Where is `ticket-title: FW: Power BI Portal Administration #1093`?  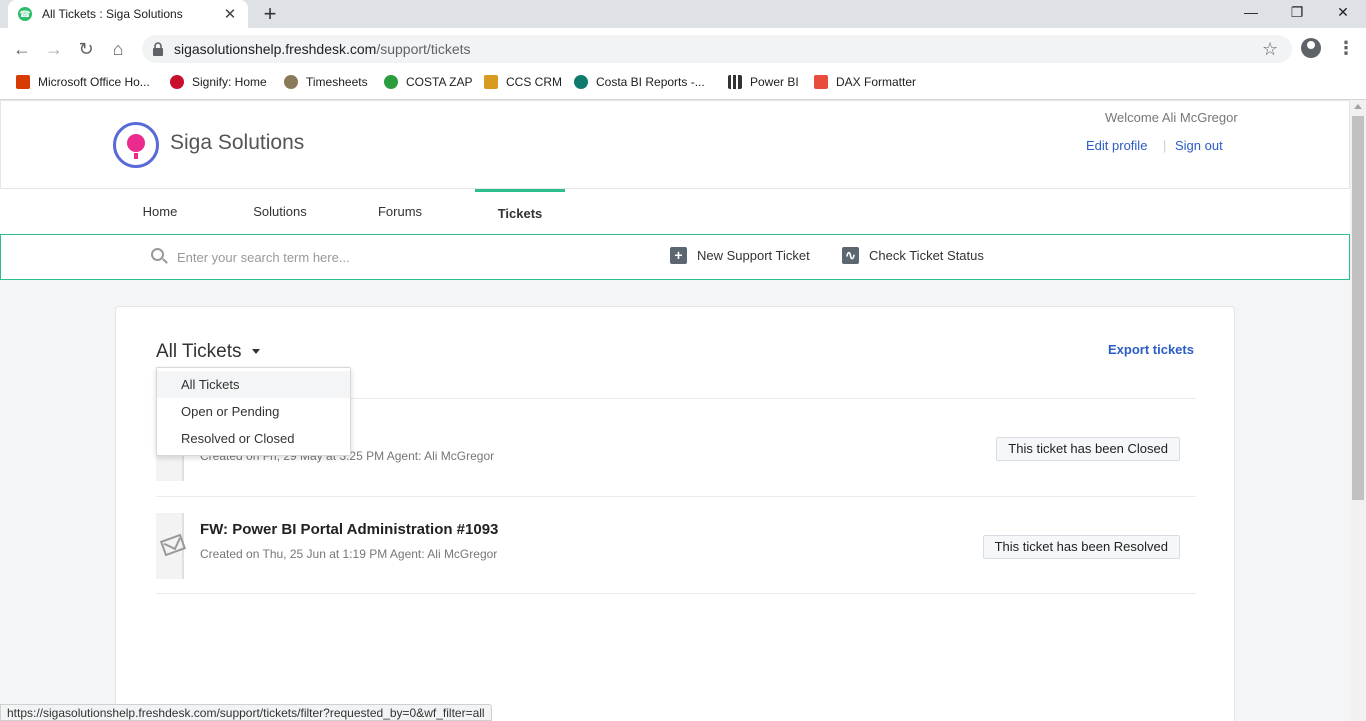
ticket-title: FW: Power BI Portal Administration #1093 is located at coordinates (349, 529).